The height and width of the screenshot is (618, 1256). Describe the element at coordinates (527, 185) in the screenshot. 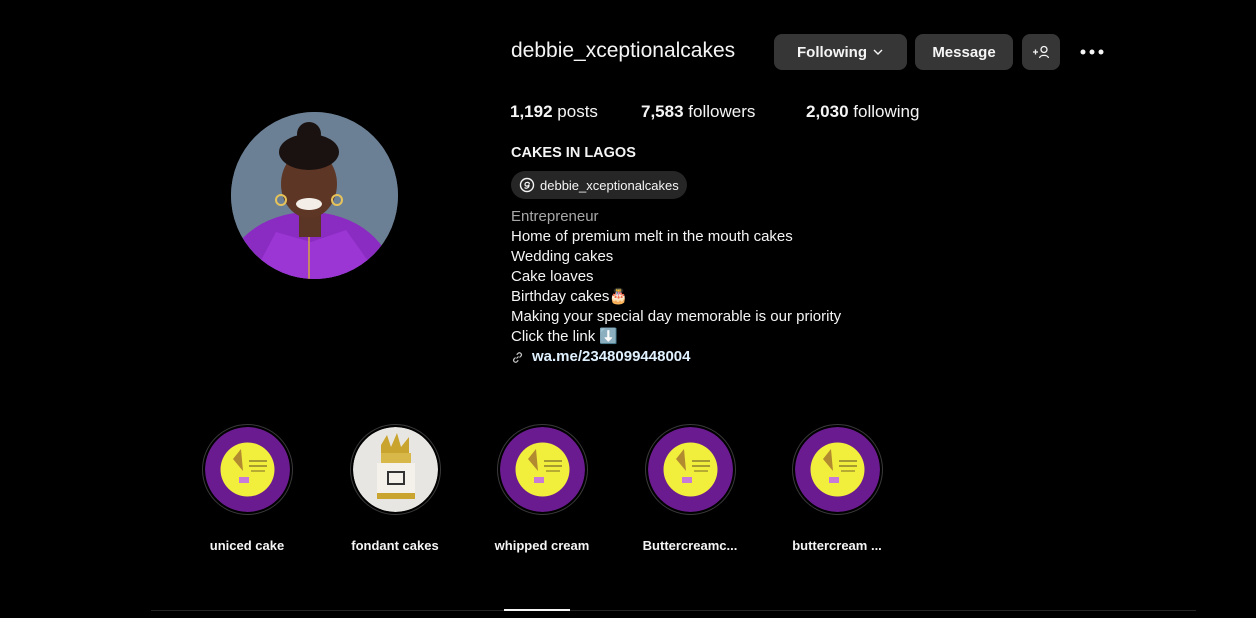

I see `threads-icon` at that location.